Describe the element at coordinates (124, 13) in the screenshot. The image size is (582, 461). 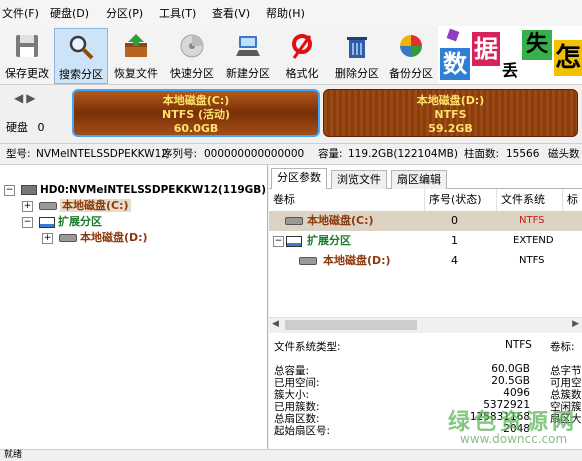
I see `menu-partition: 分区(P)` at that location.